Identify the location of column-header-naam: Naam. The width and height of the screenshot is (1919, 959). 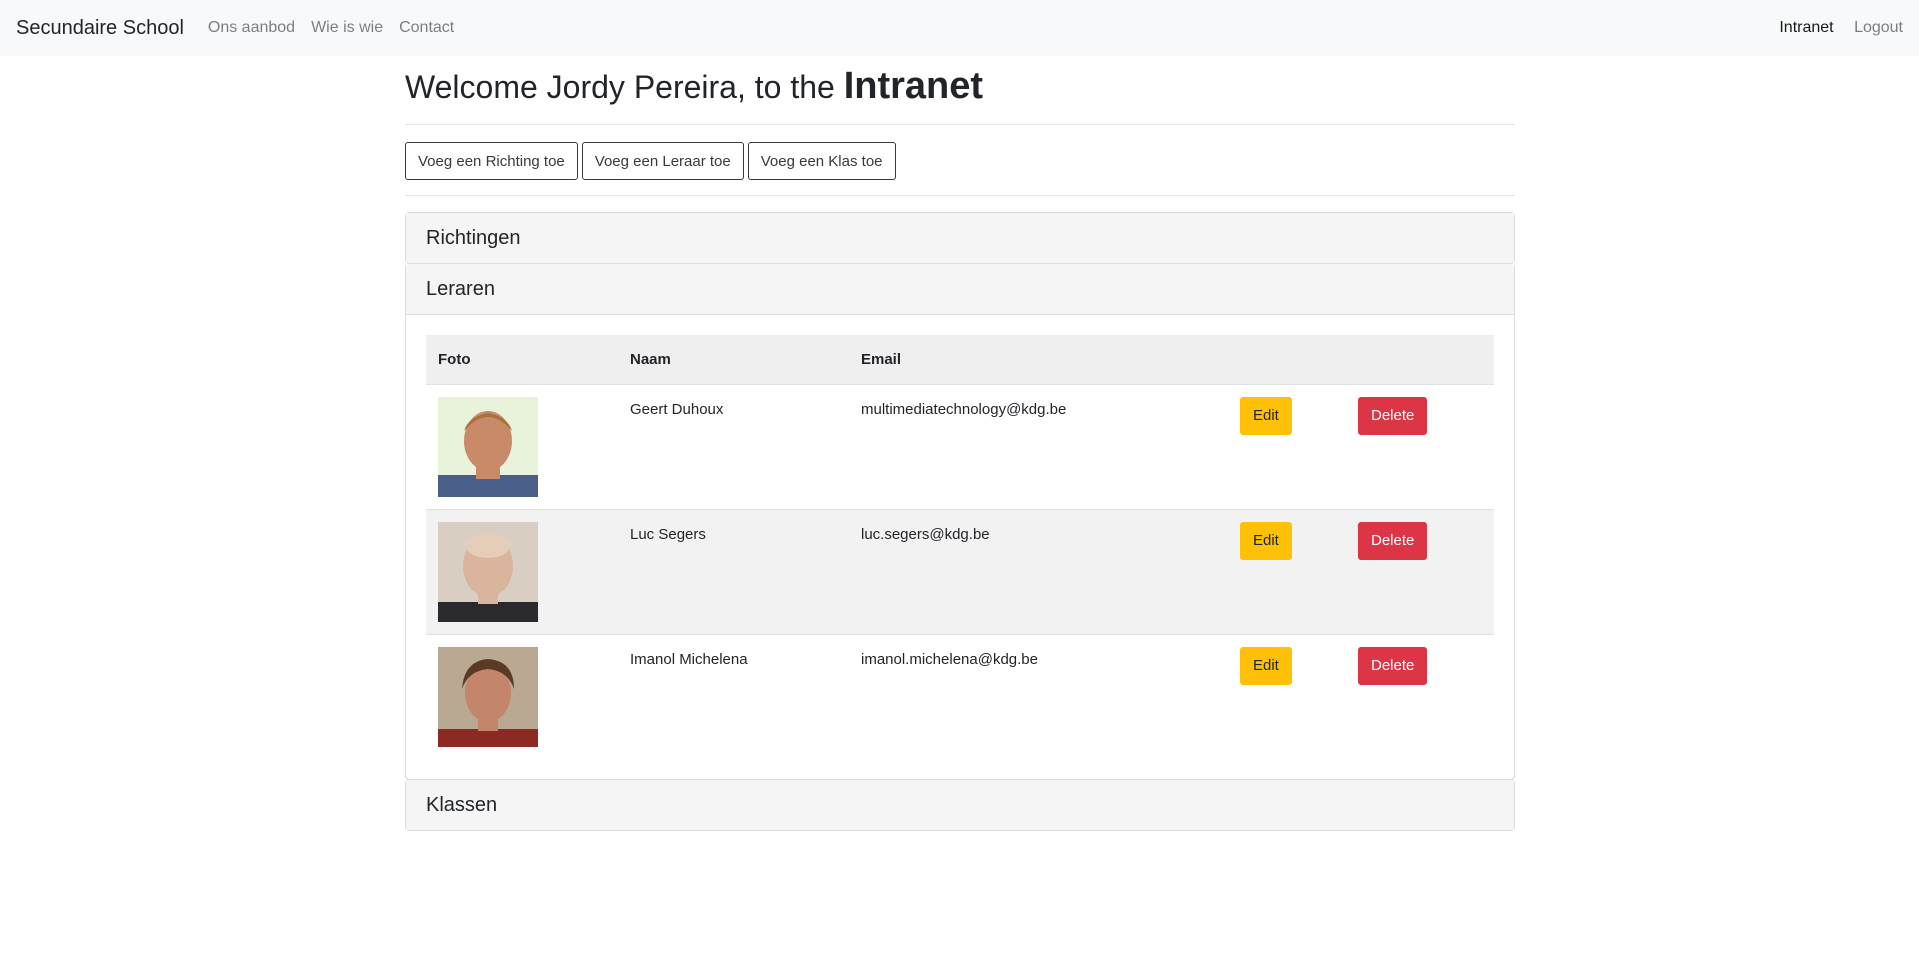
(733, 360).